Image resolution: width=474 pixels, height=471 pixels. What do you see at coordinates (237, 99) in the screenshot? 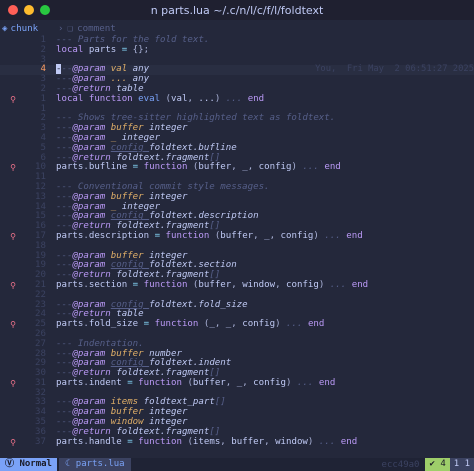
I see `code-line: ⚲ 1 local function eval (val, ...) ... end` at bounding box center [237, 99].